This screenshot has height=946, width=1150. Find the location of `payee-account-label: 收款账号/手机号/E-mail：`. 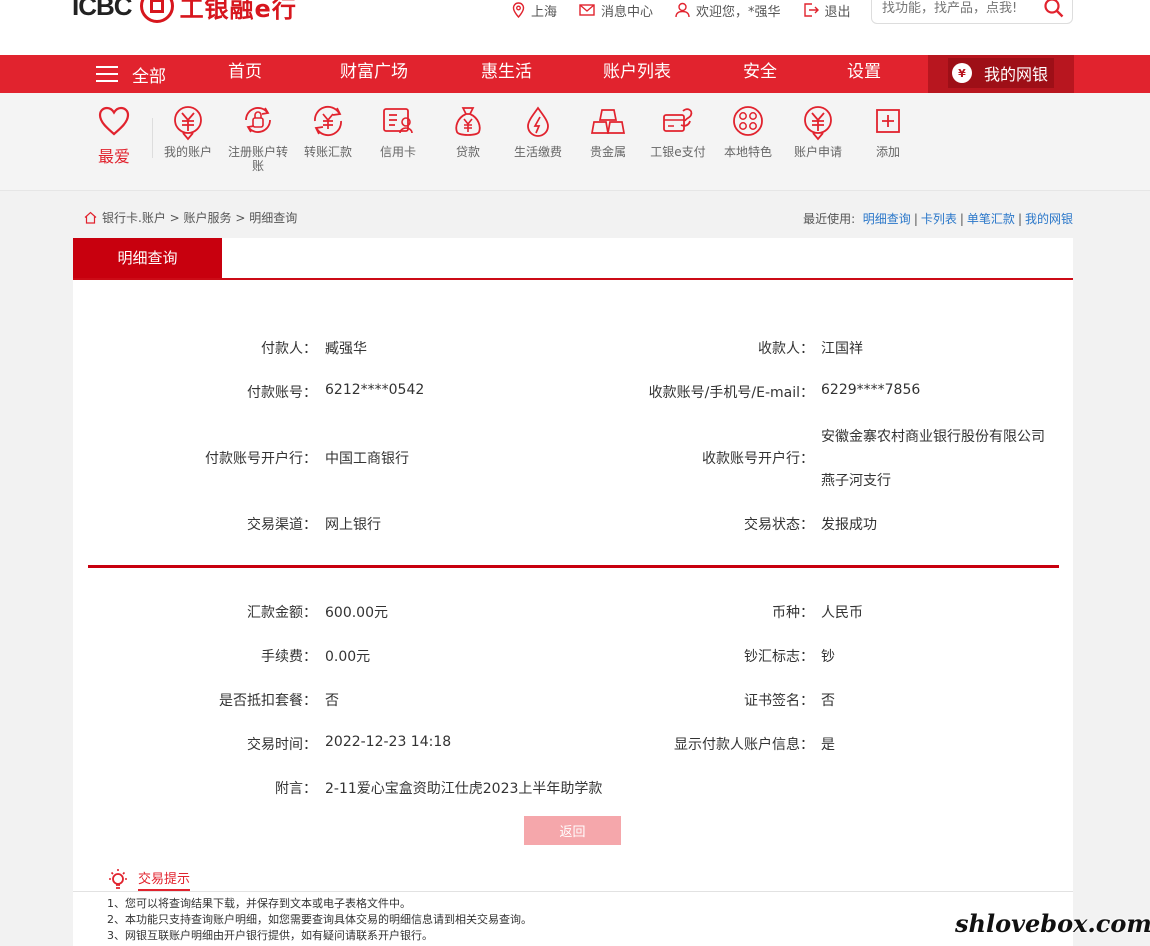

payee-account-label: 收款账号/手机号/E-mail： is located at coordinates (731, 393).